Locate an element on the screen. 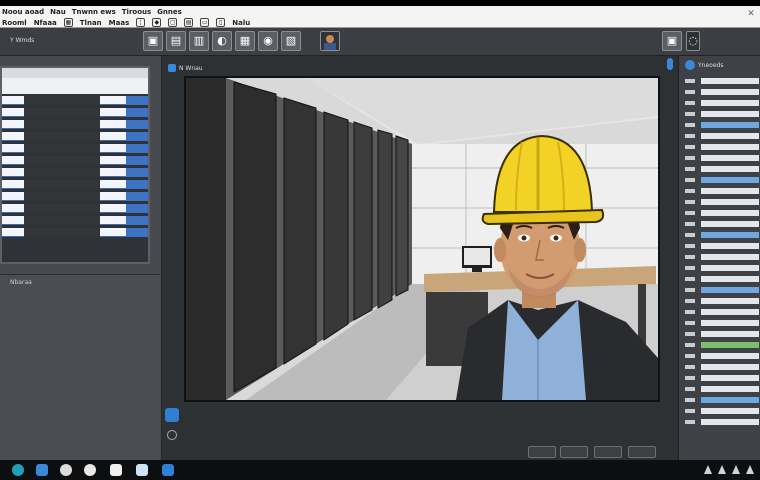 This screenshot has width=760, height=480. file-icon: ▯ is located at coordinates (221, 22).